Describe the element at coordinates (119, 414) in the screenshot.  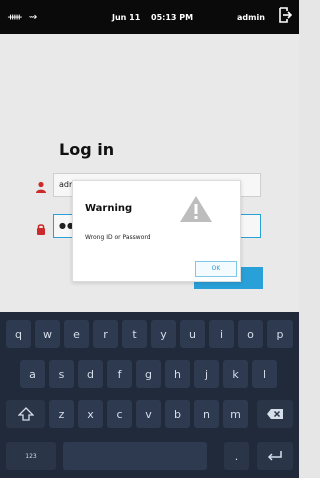
I see `key-c: c` at that location.